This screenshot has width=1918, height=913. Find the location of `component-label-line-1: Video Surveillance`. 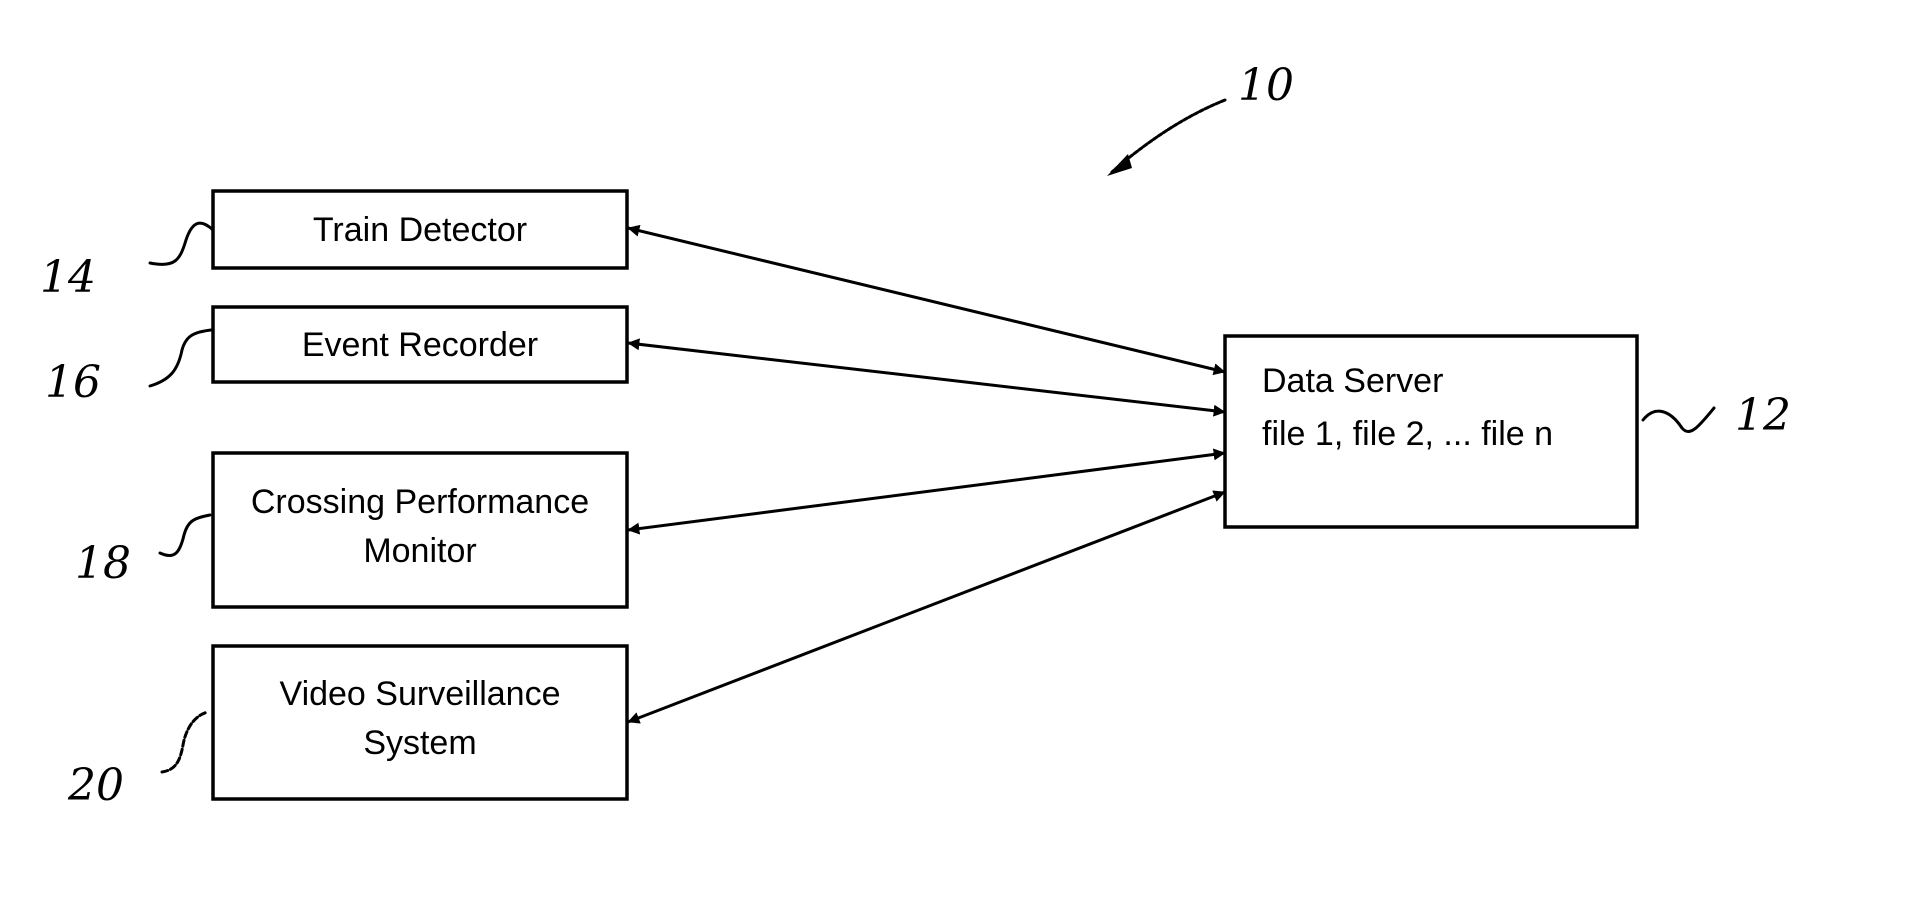

component-label-line-1: Video Surveillance is located at coordinates (420, 694).